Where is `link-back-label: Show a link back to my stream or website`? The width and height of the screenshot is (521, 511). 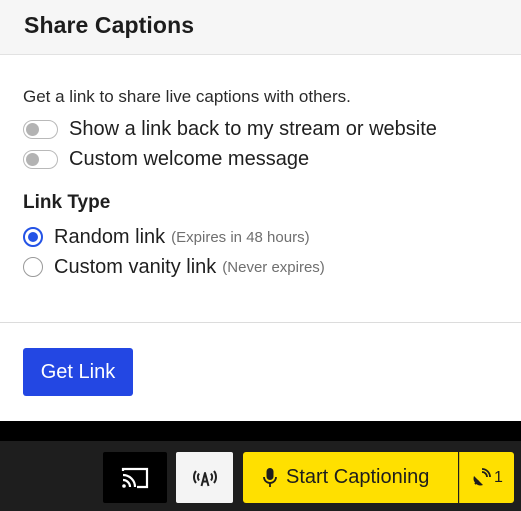 link-back-label: Show a link back to my stream or website is located at coordinates (253, 128).